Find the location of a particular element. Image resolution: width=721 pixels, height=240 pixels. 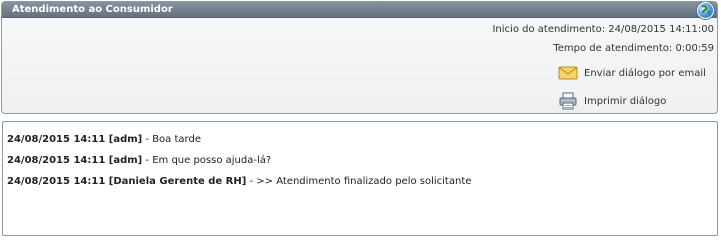

message-text: - Em que posso ajuda-lá? is located at coordinates (207, 160).